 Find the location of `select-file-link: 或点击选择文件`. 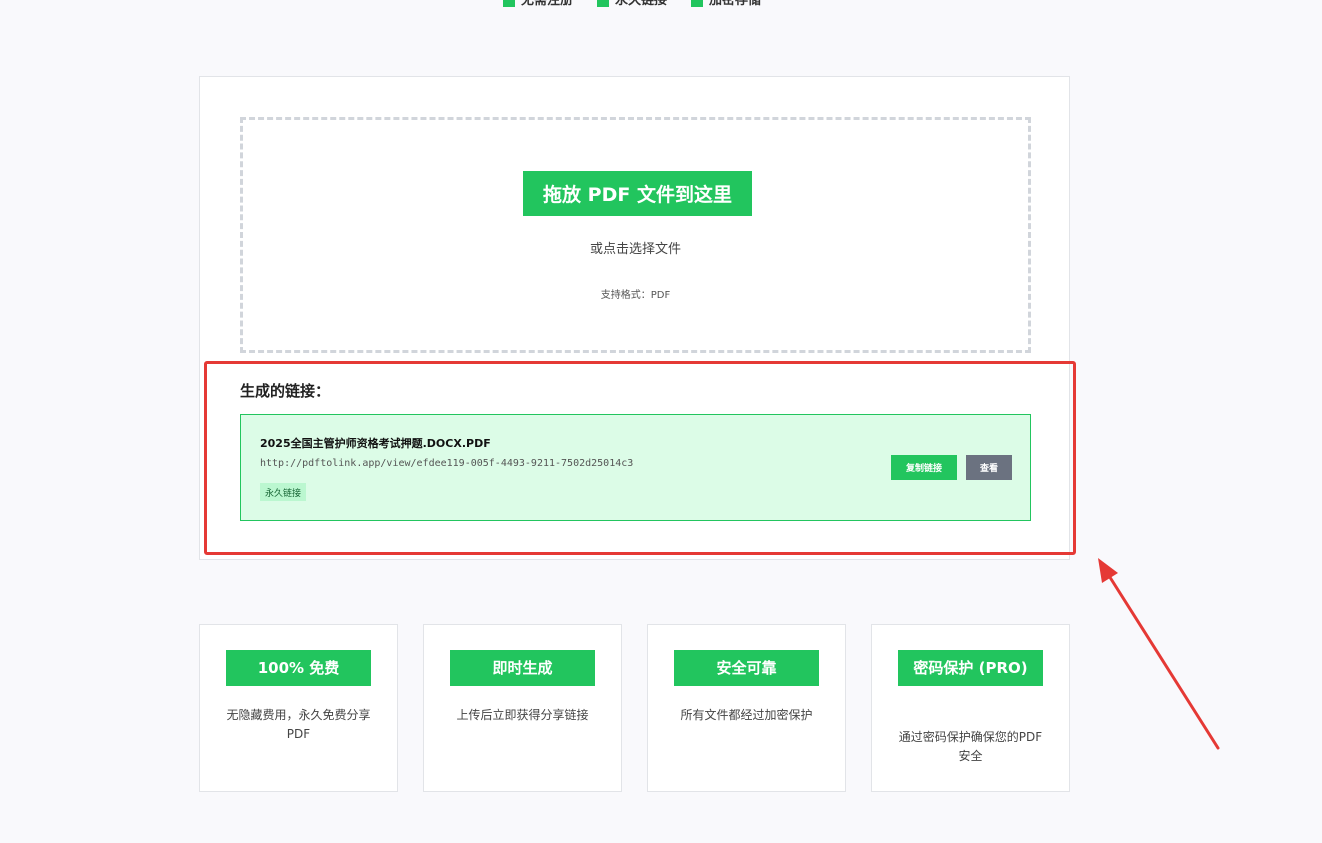

select-file-link: 或点击选择文件 is located at coordinates (635, 247).